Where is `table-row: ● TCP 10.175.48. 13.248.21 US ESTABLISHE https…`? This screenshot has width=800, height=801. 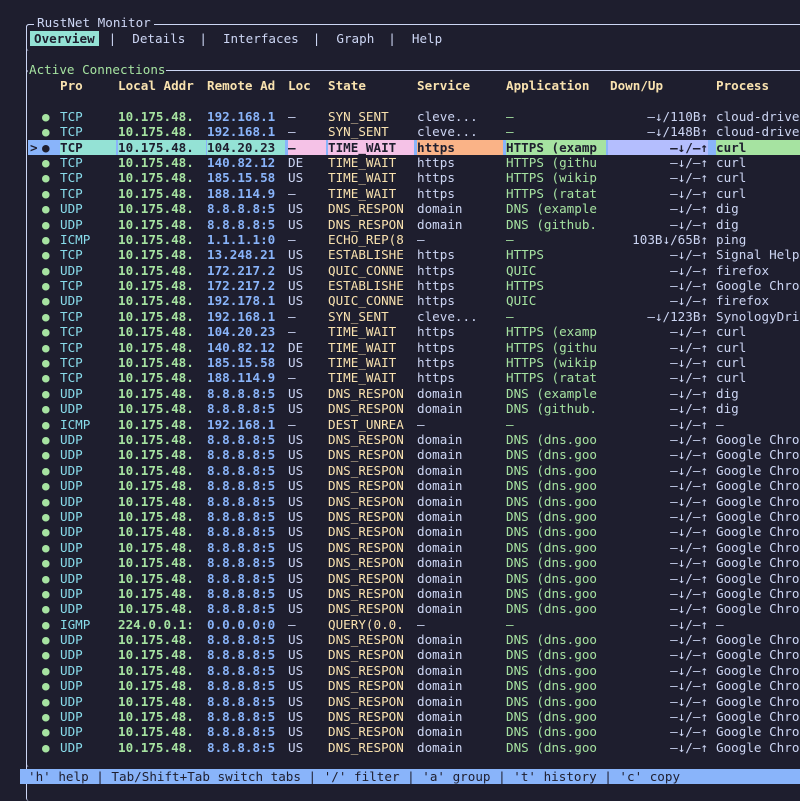 table-row: ● TCP 10.175.48. 13.248.21 US ESTABLISHE https… is located at coordinates (414, 254).